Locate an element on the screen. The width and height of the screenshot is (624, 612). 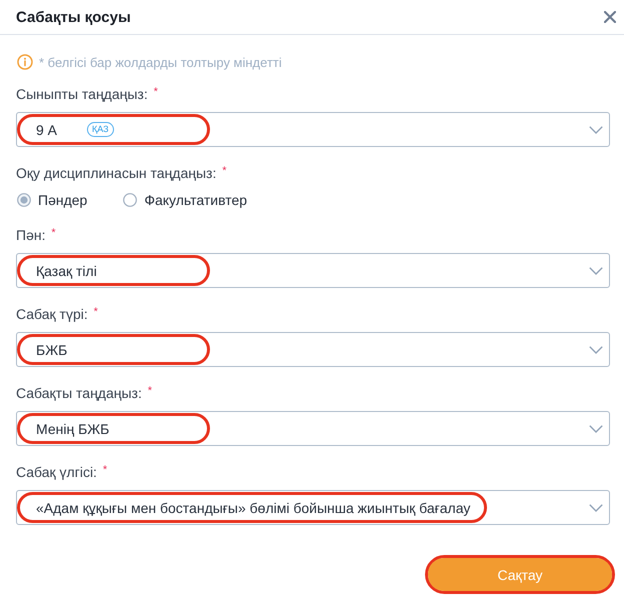
notice-text: * белгісі бар жолдарды толтыру міндетті is located at coordinates (160, 62).